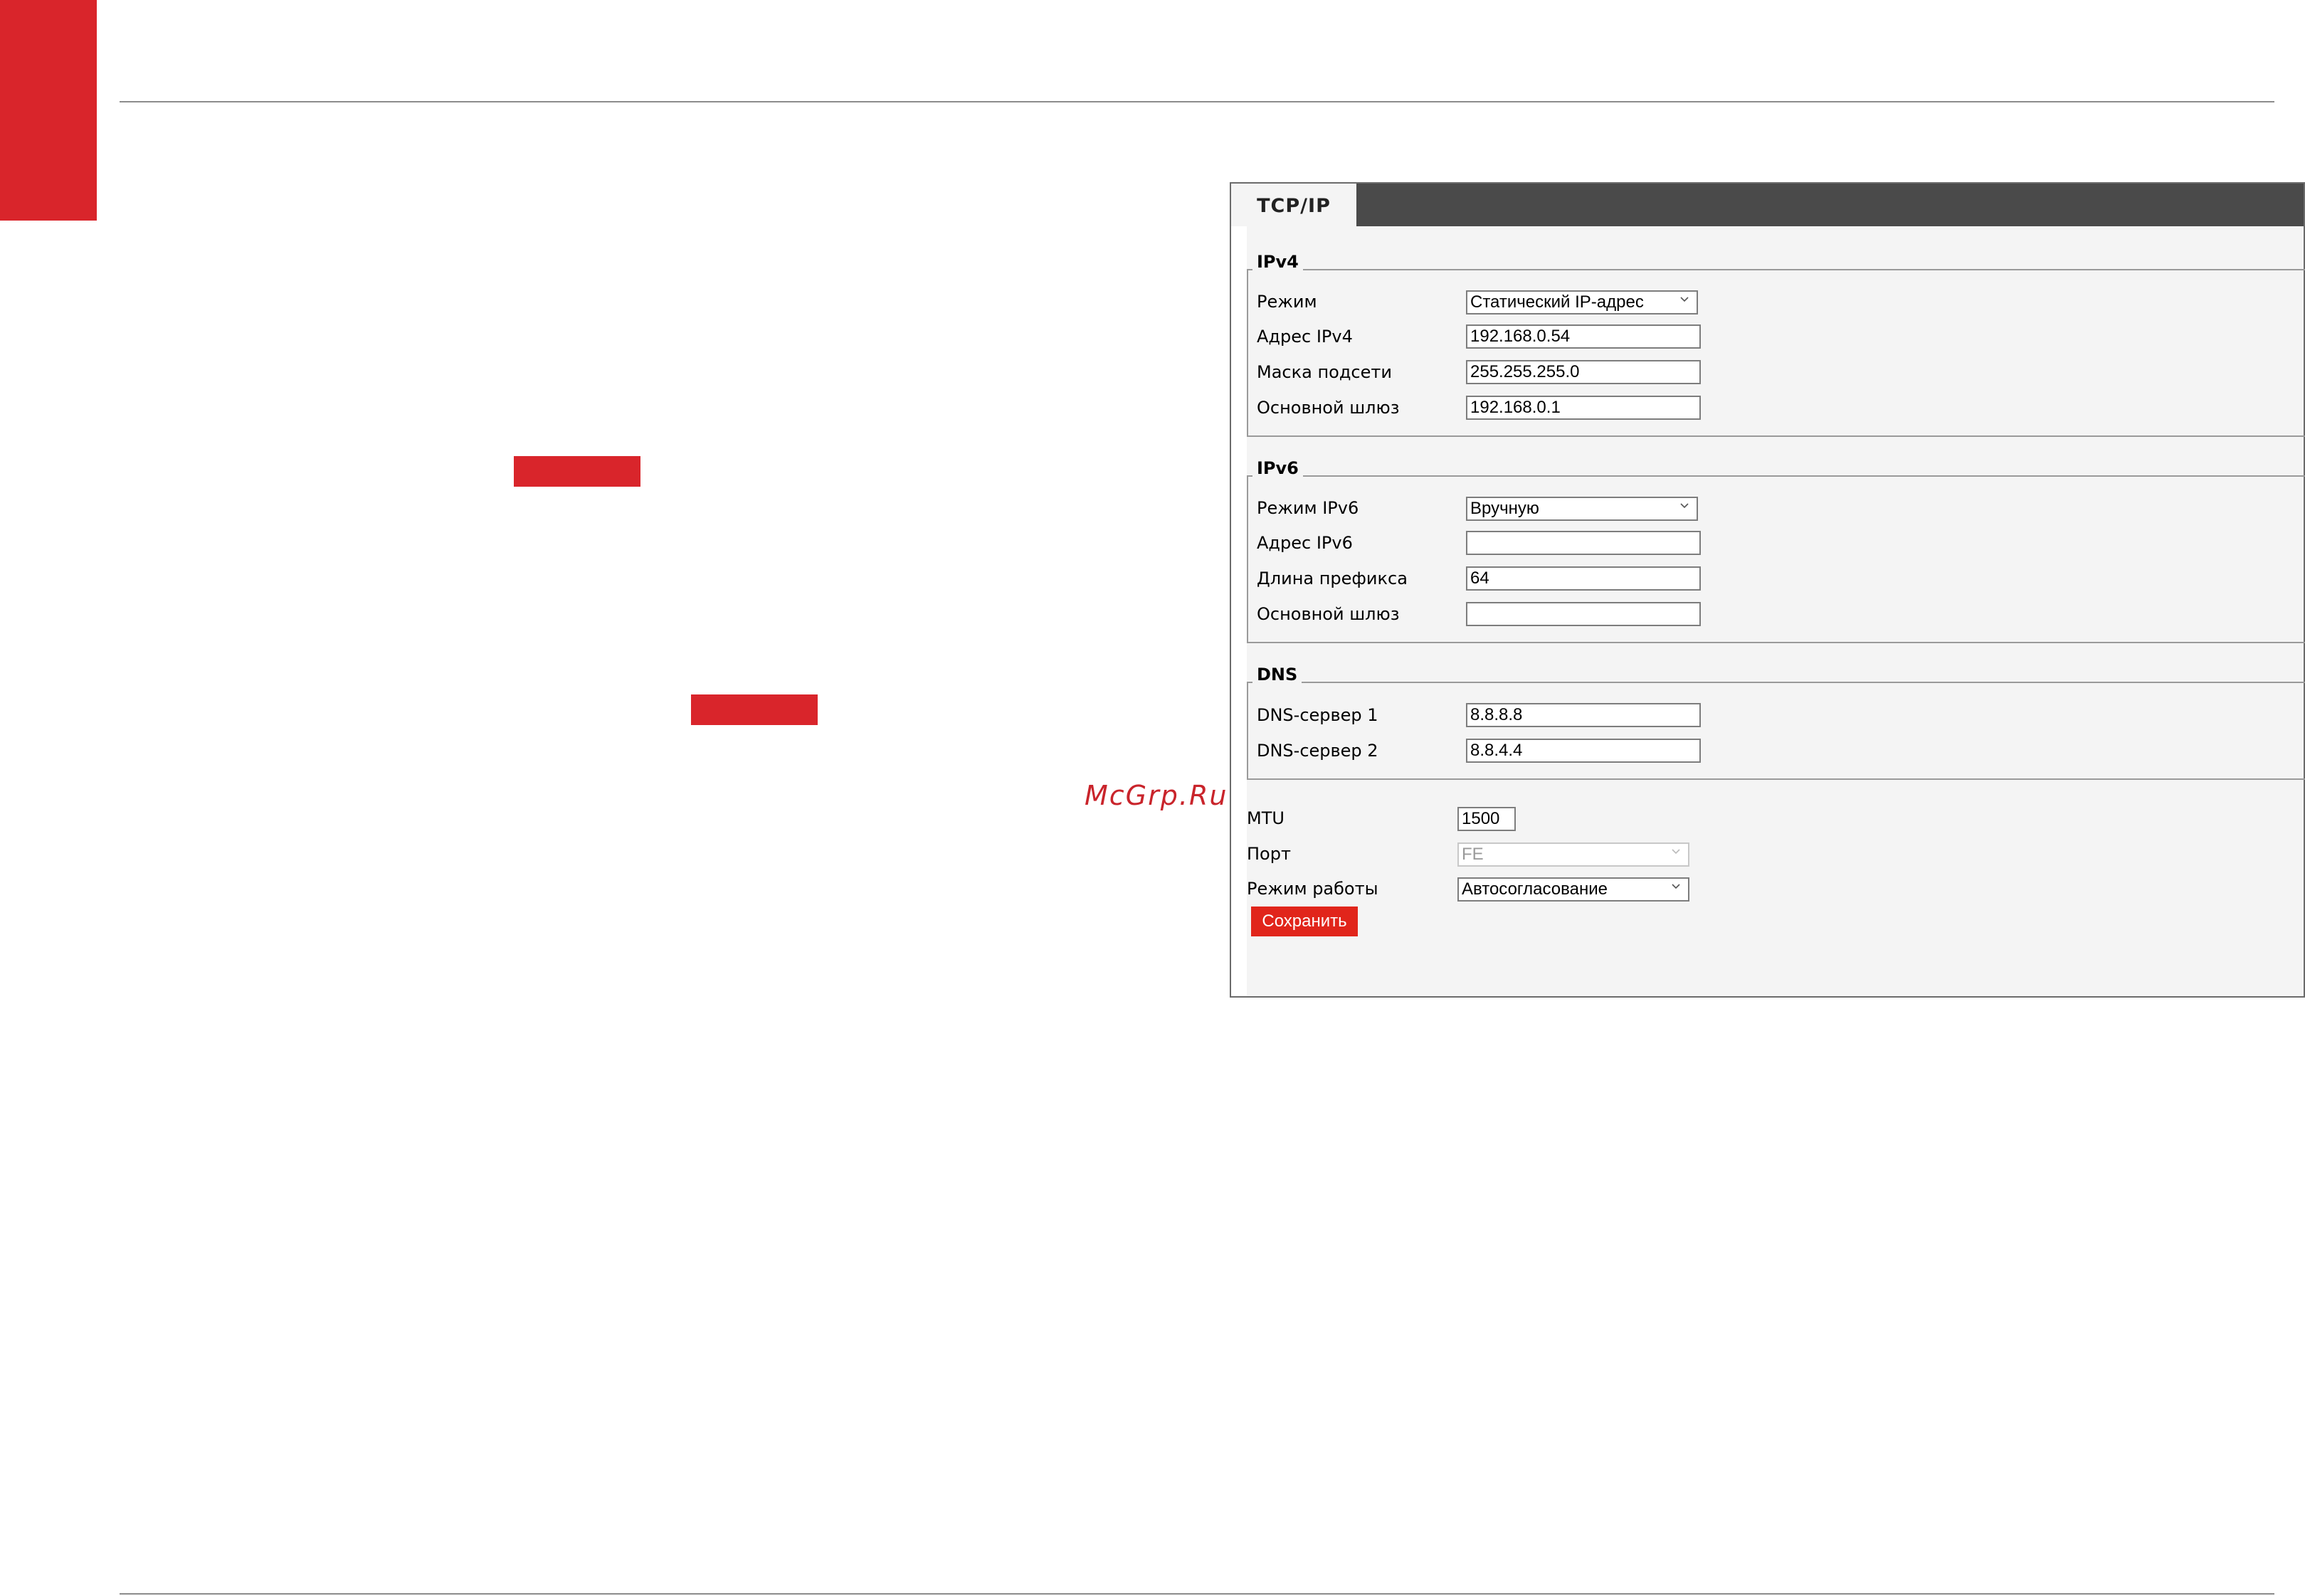 The width and height of the screenshot is (2305, 1596). Describe the element at coordinates (1197, 102) in the screenshot. I see `top-rule` at that location.